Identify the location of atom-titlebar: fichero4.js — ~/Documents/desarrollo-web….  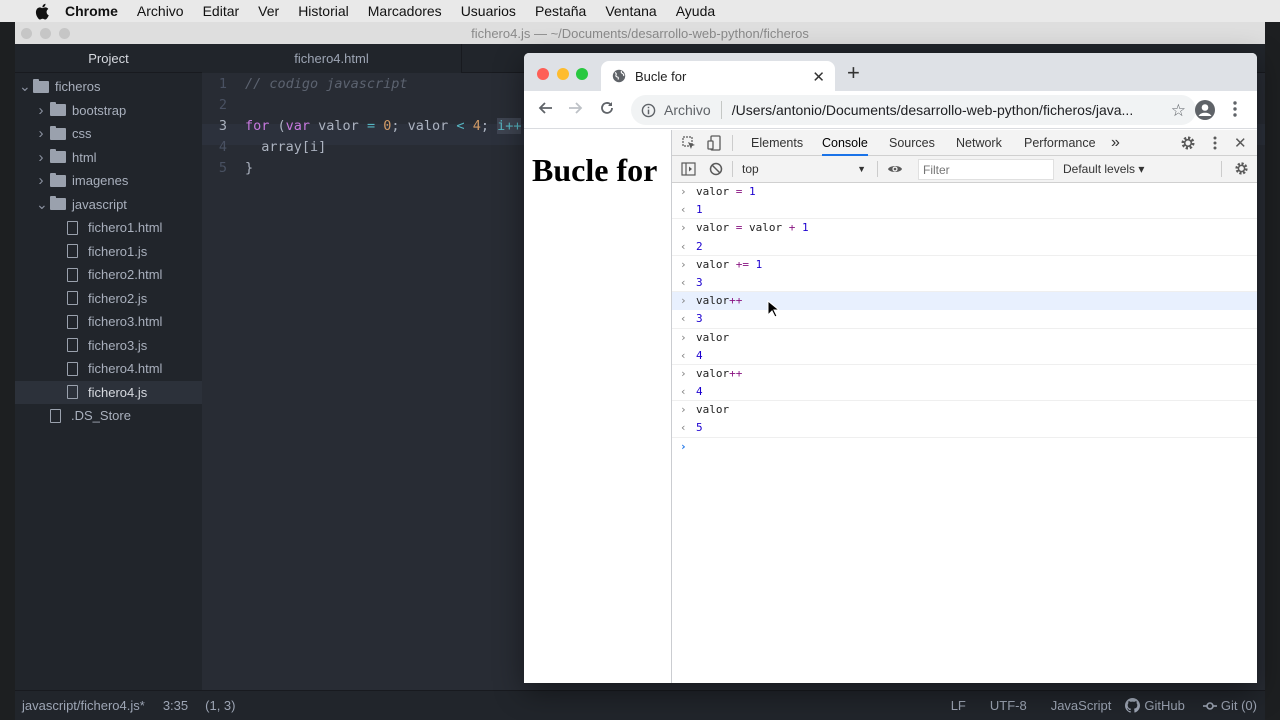
(640, 33).